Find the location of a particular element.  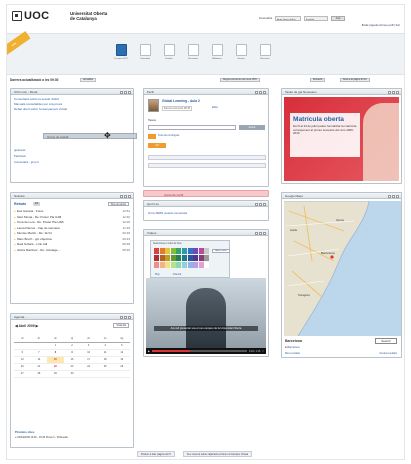

nav-comunitat: Comunitat is located at coordinates (145, 52).